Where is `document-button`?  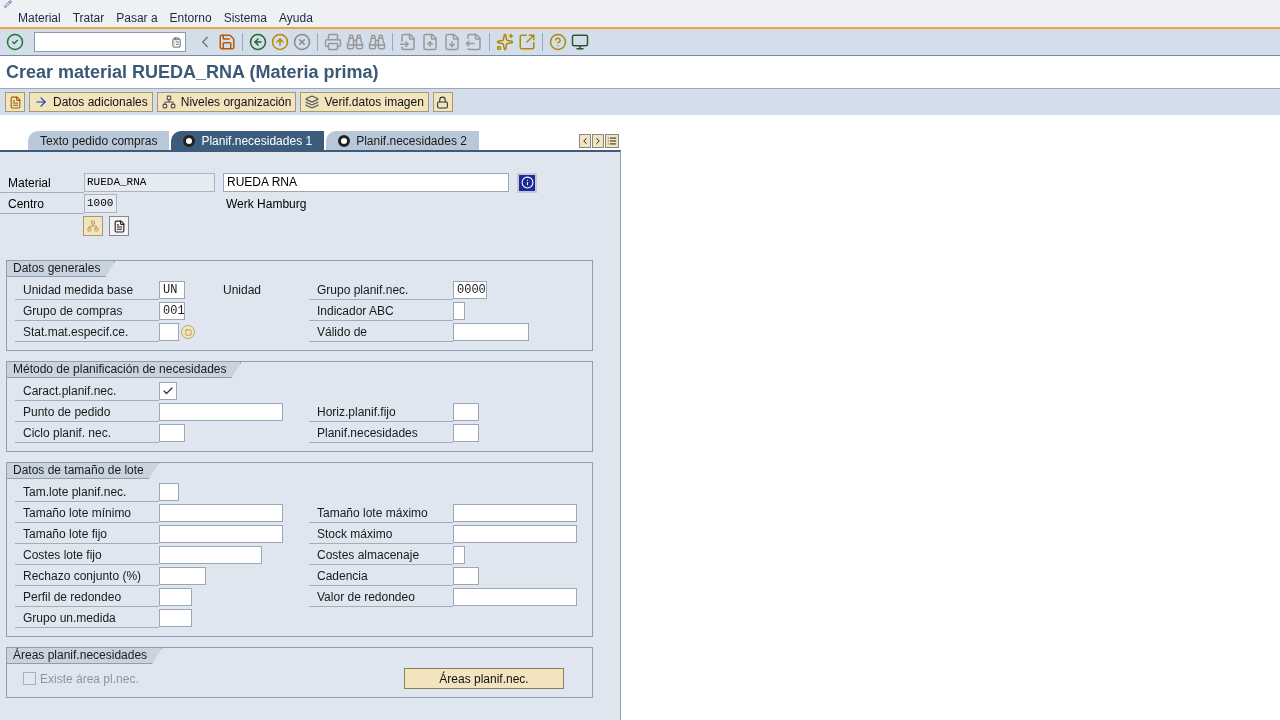 document-button is located at coordinates (119, 226).